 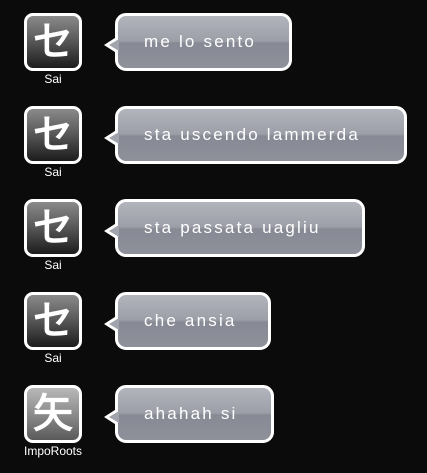 I want to click on message-bubble: sta passata uagliu, so click(x=234, y=228).